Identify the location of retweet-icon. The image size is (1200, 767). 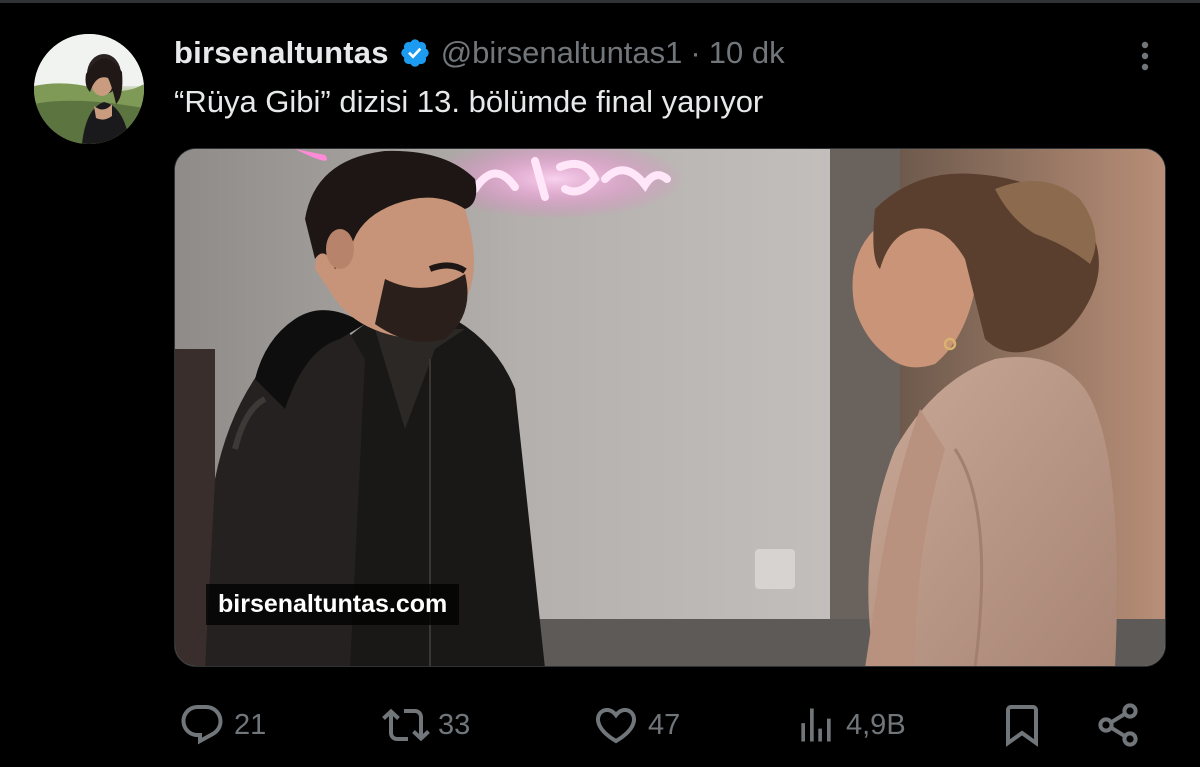
(406, 725).